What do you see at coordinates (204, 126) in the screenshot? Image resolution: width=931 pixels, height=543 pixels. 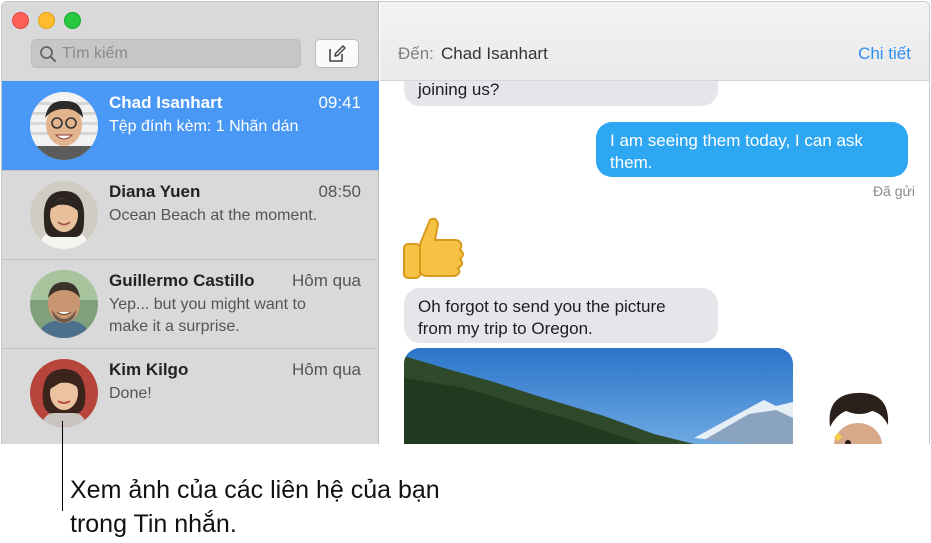 I see `message-preview: Tệp đính kèm: 1 Nhãn dán` at bounding box center [204, 126].